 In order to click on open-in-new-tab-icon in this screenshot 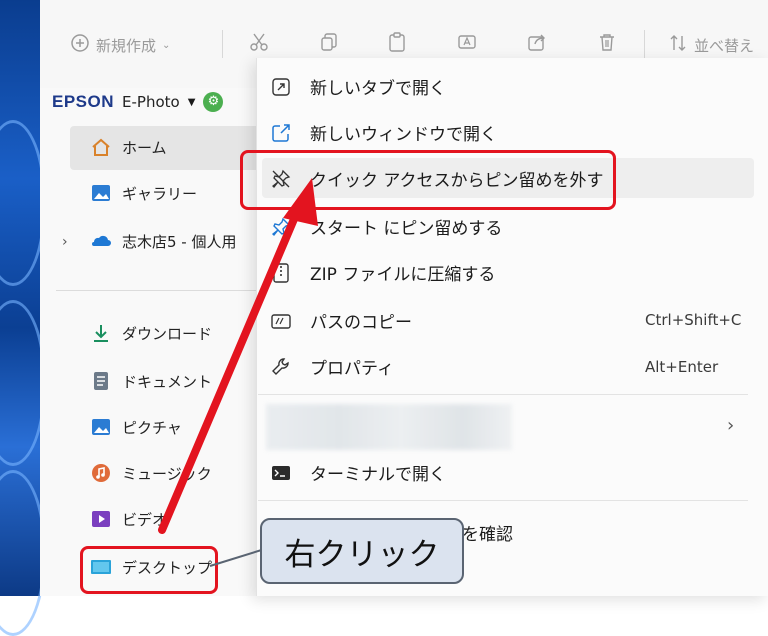, I will do `click(281, 87)`.